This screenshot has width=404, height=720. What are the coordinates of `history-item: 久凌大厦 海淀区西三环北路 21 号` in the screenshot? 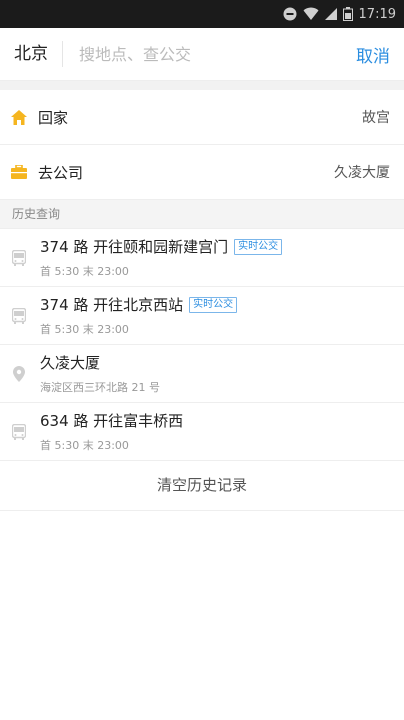 It's located at (202, 374).